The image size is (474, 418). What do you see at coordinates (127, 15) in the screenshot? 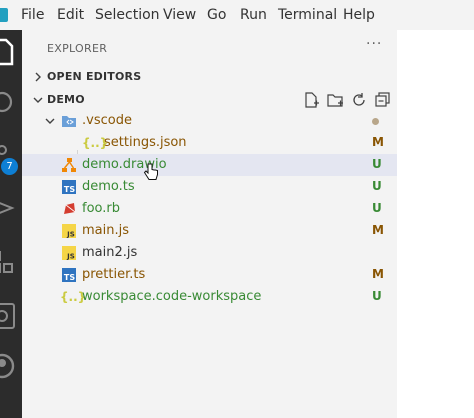
I see `menu-selection: Selection` at bounding box center [127, 15].